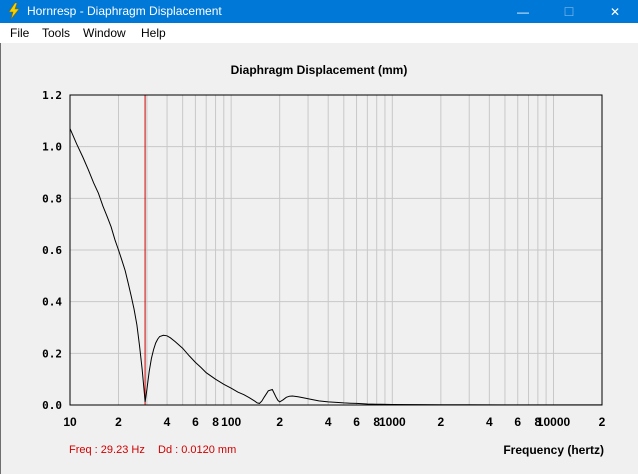 The height and width of the screenshot is (474, 638). What do you see at coordinates (392, 422) in the screenshot?
I see `x-tick-label: 1000` at bounding box center [392, 422].